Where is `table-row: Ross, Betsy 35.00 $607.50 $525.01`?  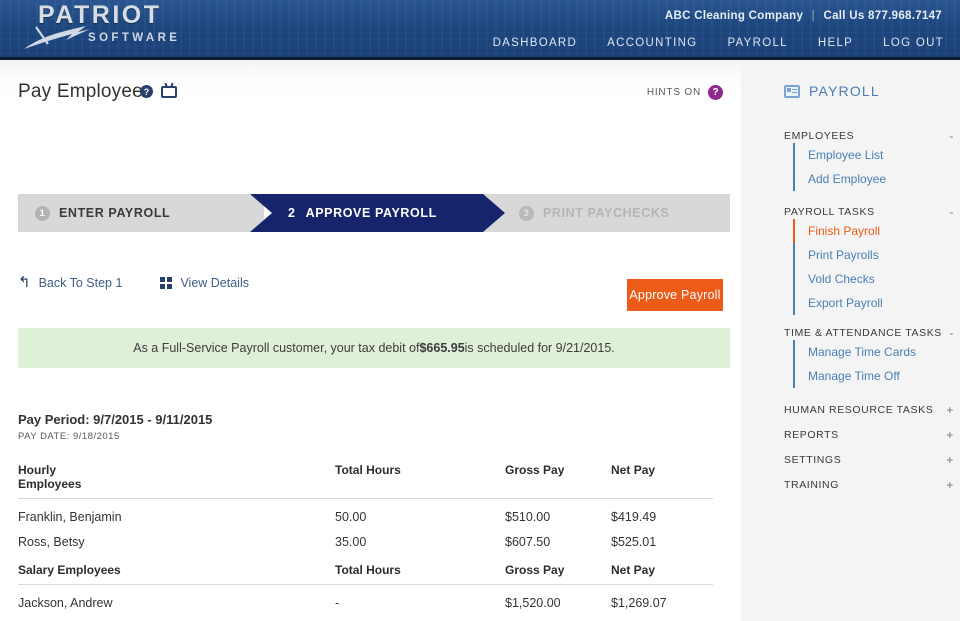 table-row: Ross, Betsy 35.00 $607.50 $525.01 is located at coordinates (365, 536).